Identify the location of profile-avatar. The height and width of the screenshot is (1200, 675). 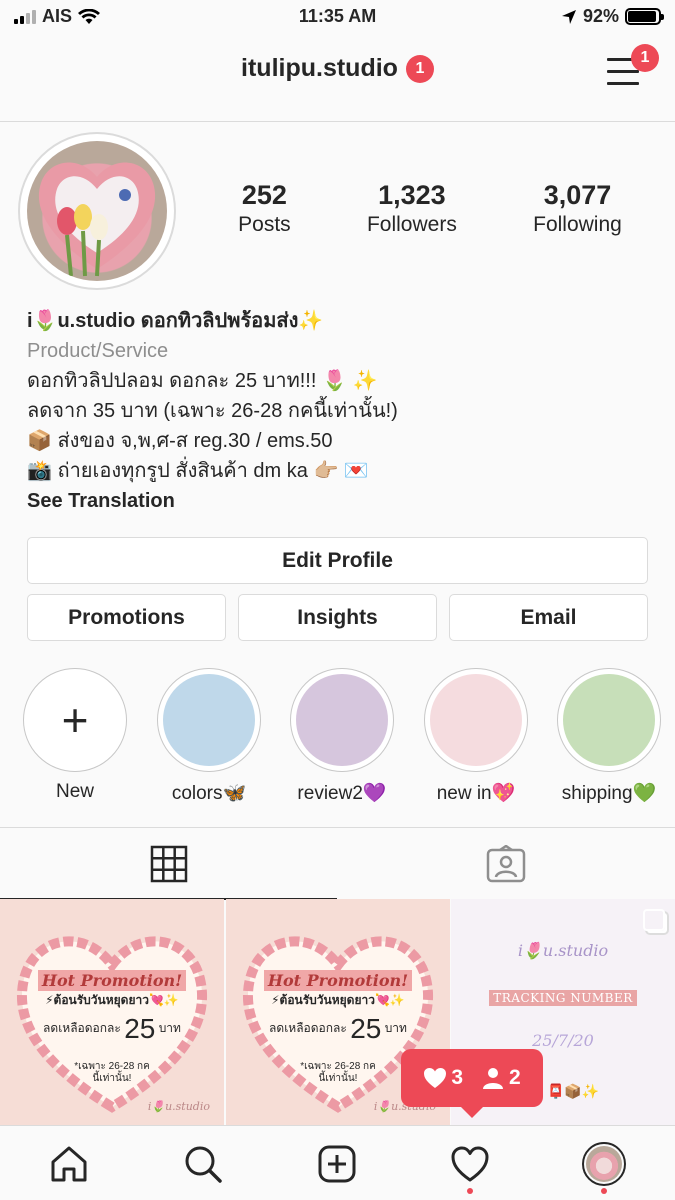
(97, 211).